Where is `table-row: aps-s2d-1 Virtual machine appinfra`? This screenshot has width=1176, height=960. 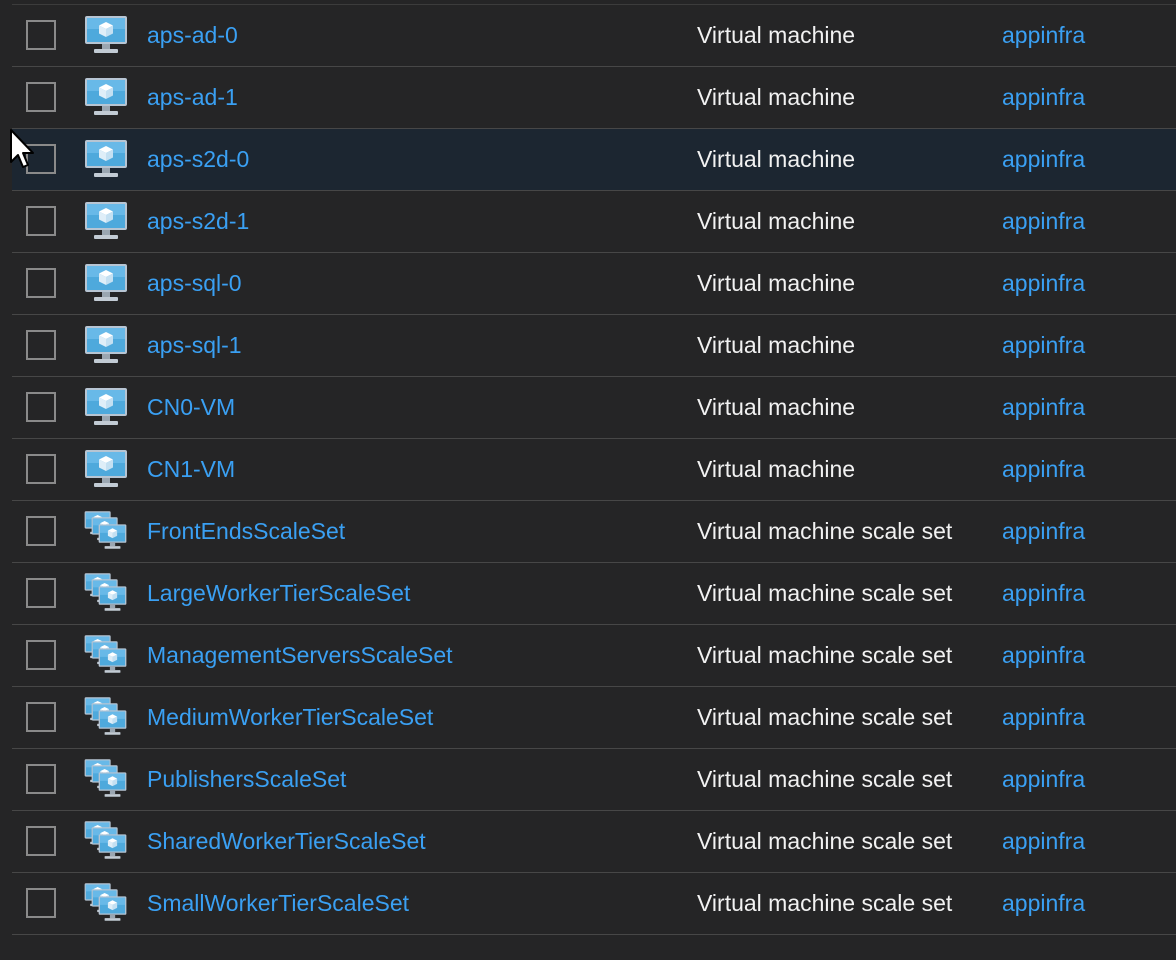 table-row: aps-s2d-1 Virtual machine appinfra is located at coordinates (594, 222).